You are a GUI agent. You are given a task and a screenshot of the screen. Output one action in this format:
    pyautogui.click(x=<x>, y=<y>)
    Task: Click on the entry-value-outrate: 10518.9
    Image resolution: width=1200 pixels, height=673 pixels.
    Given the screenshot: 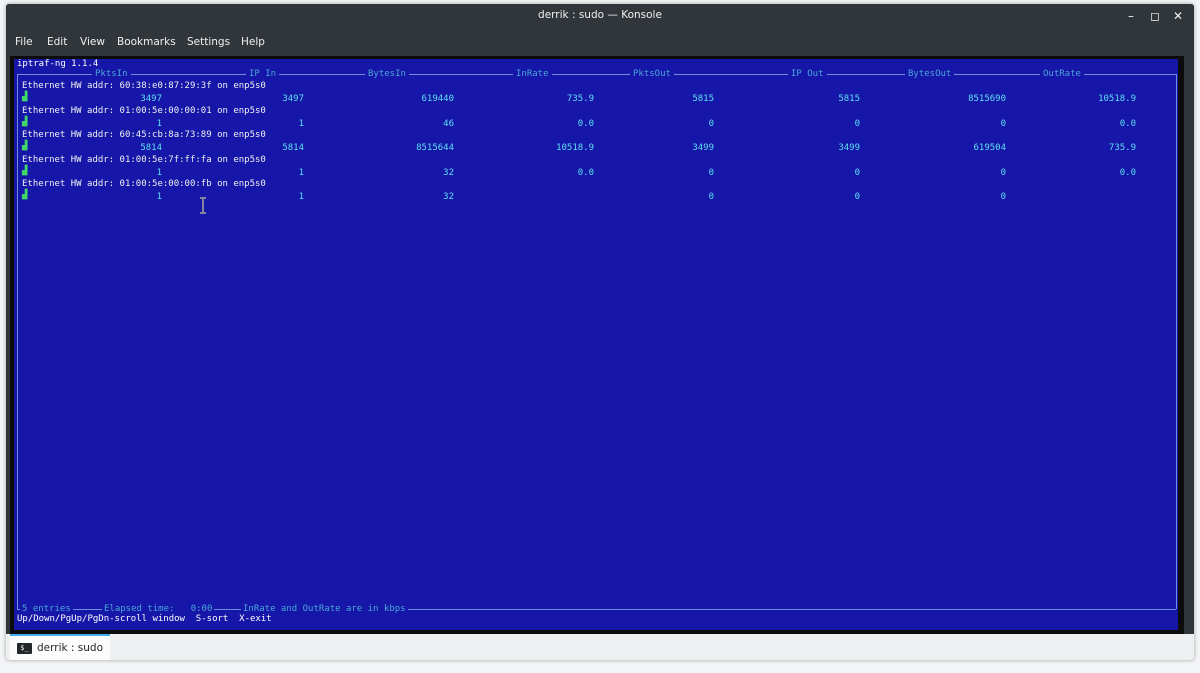 What is the action you would take?
    pyautogui.click(x=1117, y=99)
    